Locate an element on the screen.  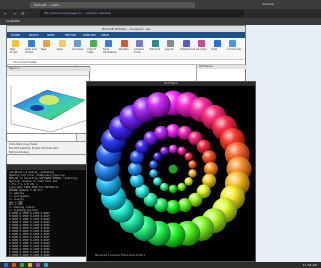
figure2-title: GLX Figure is located at coordinates (171, 84).